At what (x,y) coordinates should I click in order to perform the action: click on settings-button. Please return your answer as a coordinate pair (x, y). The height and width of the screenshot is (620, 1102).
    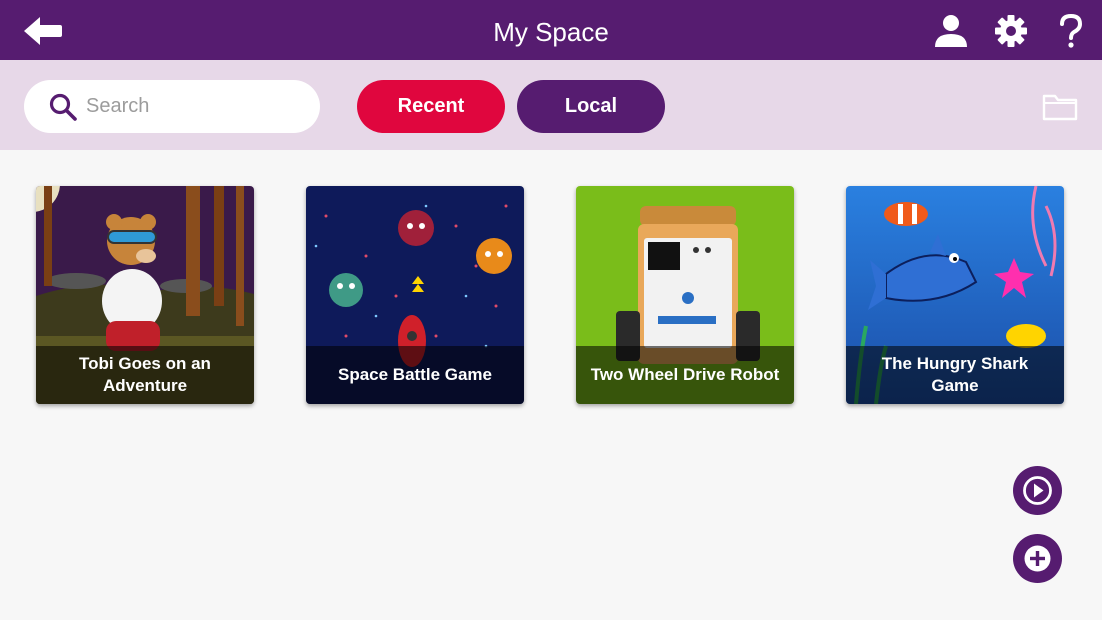
    Looking at the image, I should click on (1011, 31).